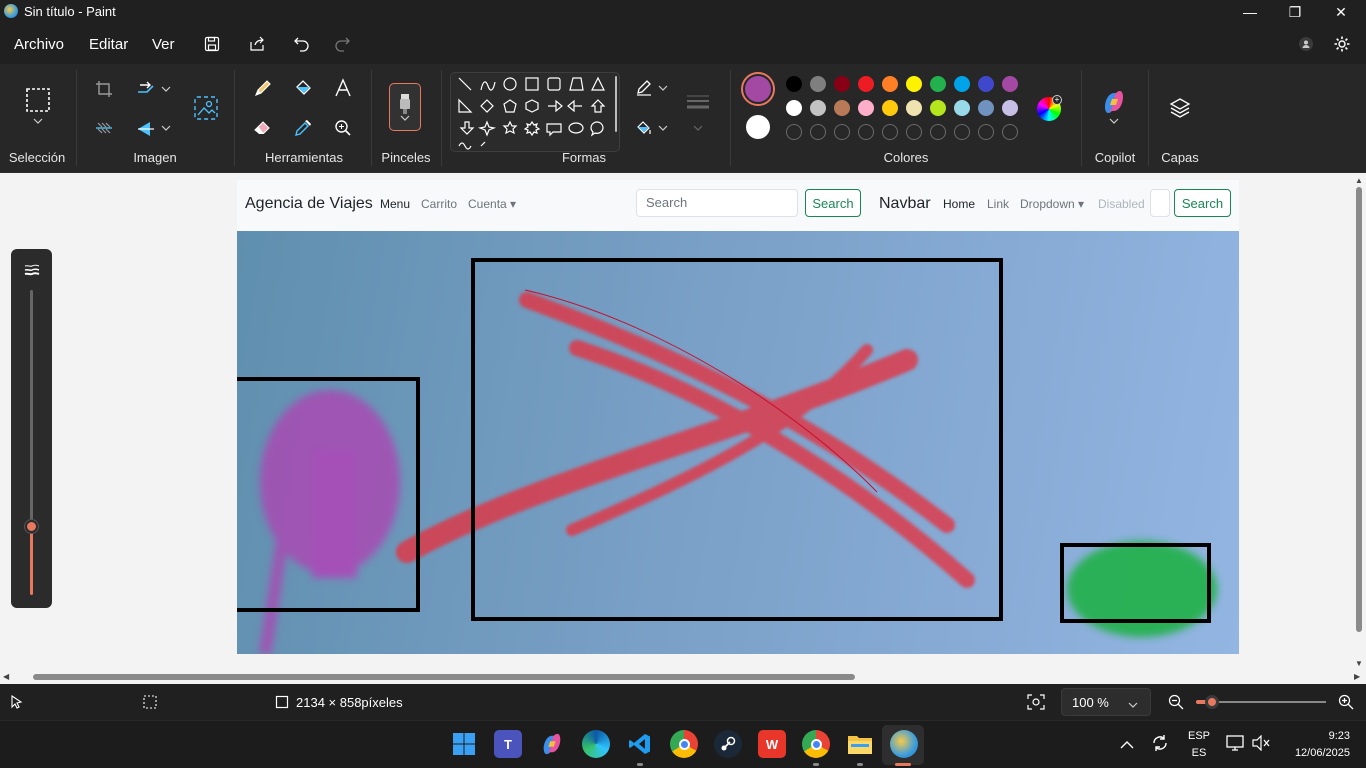 This screenshot has width=1366, height=768. Describe the element at coordinates (303, 88) in the screenshot. I see `fill-bucket-icon` at that location.